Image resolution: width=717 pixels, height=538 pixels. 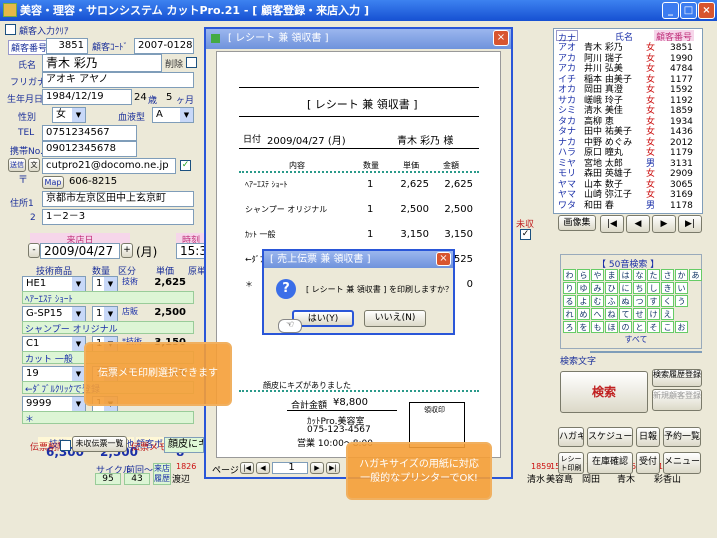 I want to click on unpaid-checkbox: ✓, so click(x=525, y=234).